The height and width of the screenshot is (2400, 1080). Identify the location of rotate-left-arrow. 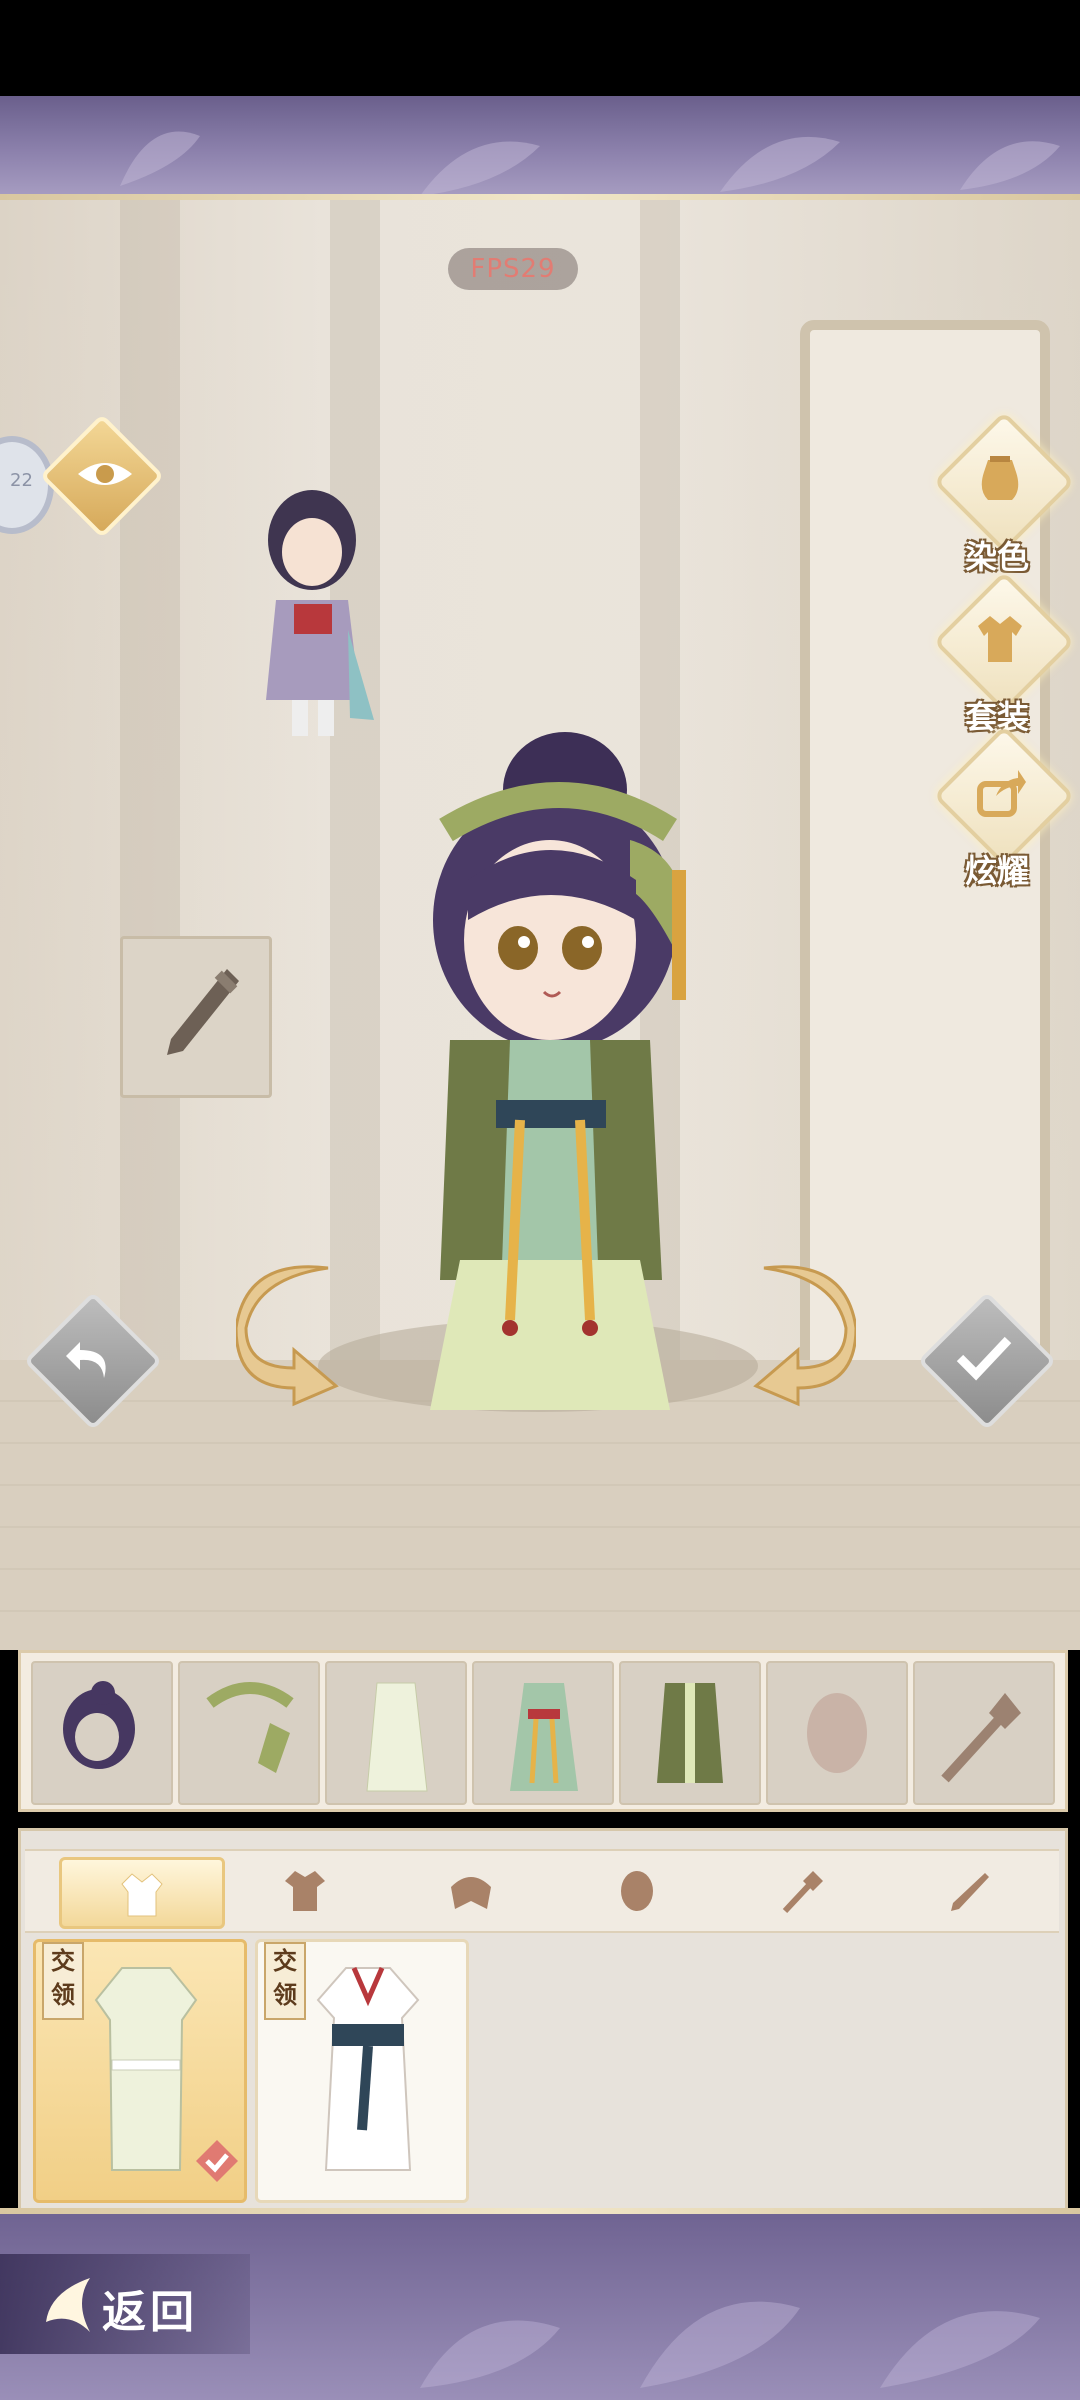
(291, 1333).